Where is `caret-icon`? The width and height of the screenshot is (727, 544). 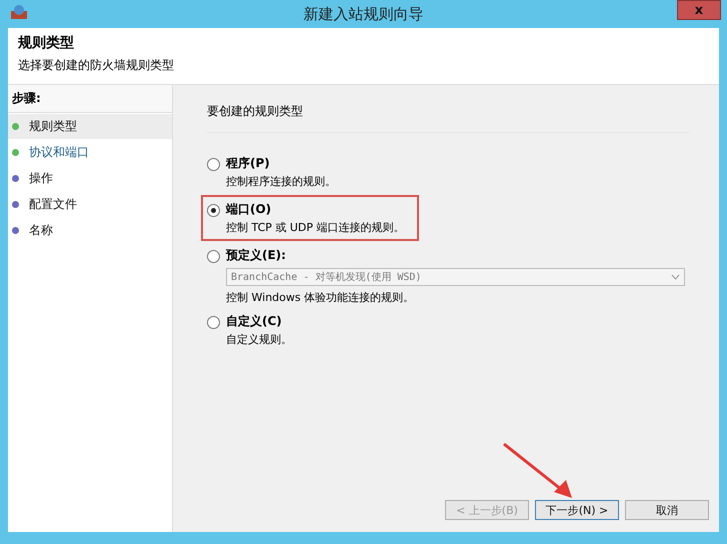
caret-icon is located at coordinates (675, 277).